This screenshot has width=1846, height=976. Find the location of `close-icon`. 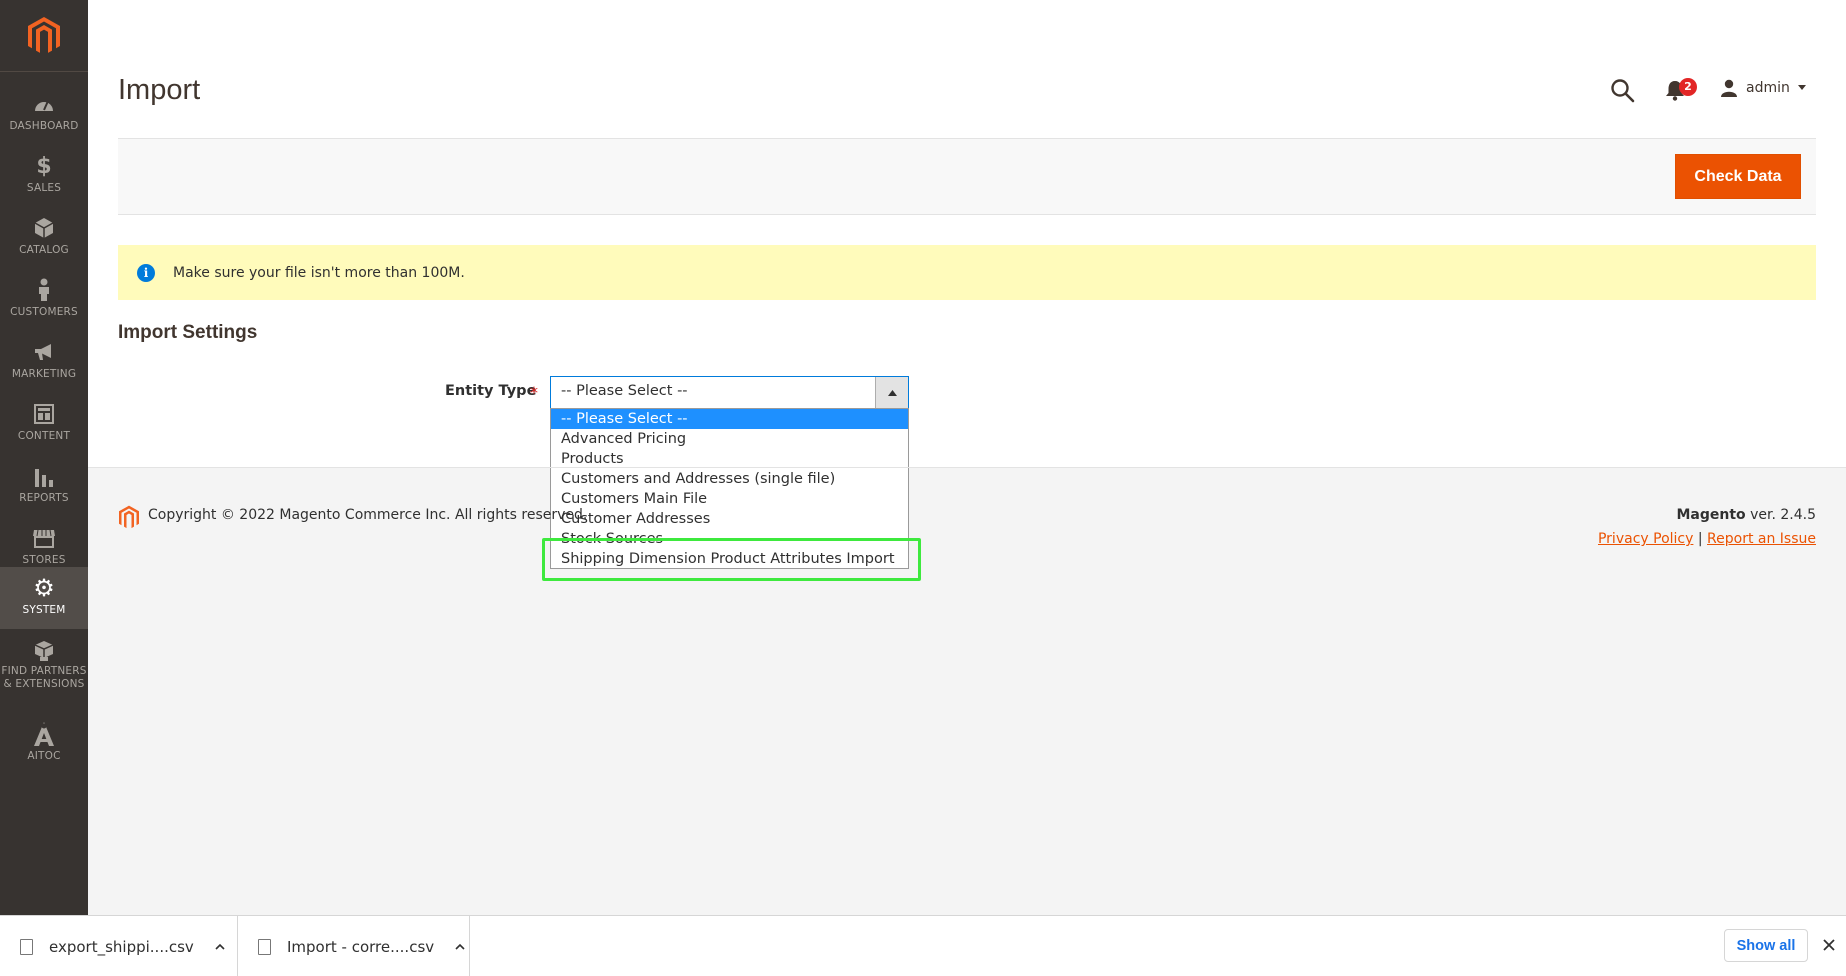

close-icon is located at coordinates (1829, 945).